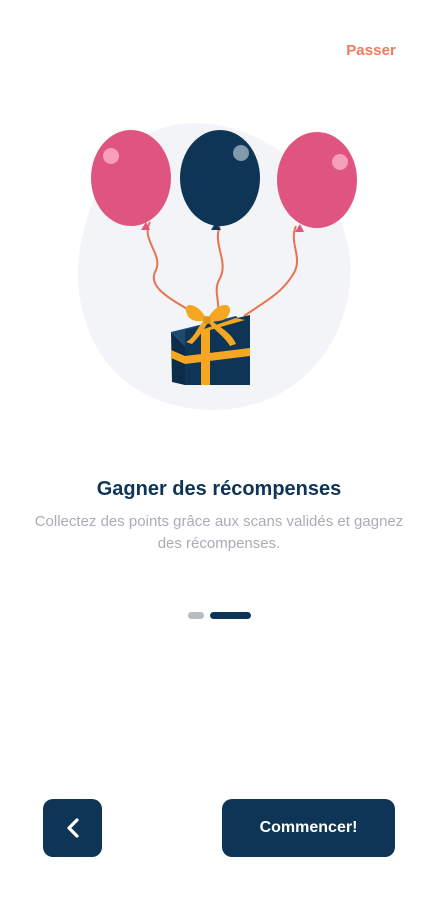 Image resolution: width=438 pixels, height=900 pixels. Describe the element at coordinates (230, 615) in the screenshot. I see `page-dot-2-active` at that location.